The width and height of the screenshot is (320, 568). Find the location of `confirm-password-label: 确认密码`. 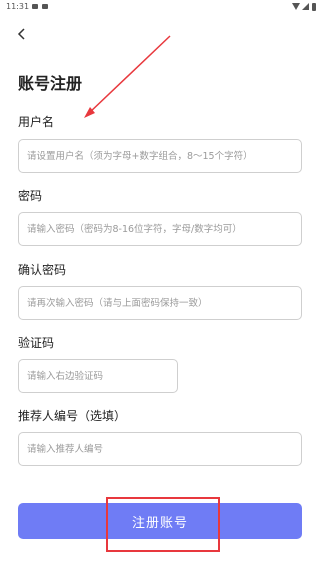

confirm-password-label: 确认密码 is located at coordinates (42, 270).